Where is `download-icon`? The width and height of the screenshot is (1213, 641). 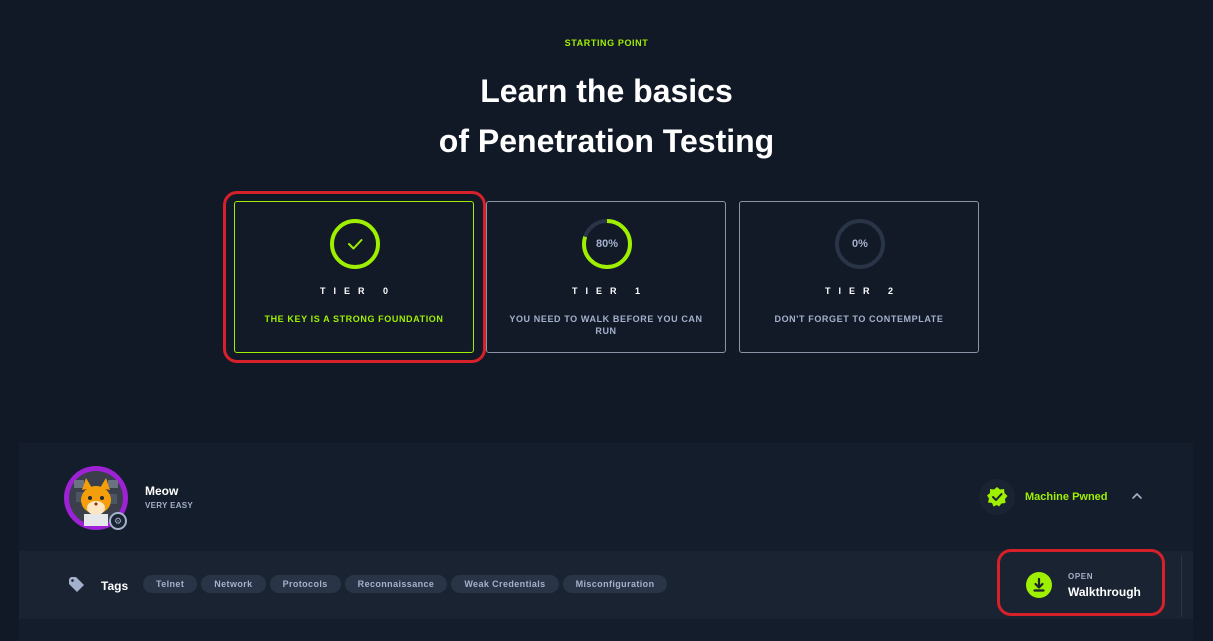 download-icon is located at coordinates (1039, 585).